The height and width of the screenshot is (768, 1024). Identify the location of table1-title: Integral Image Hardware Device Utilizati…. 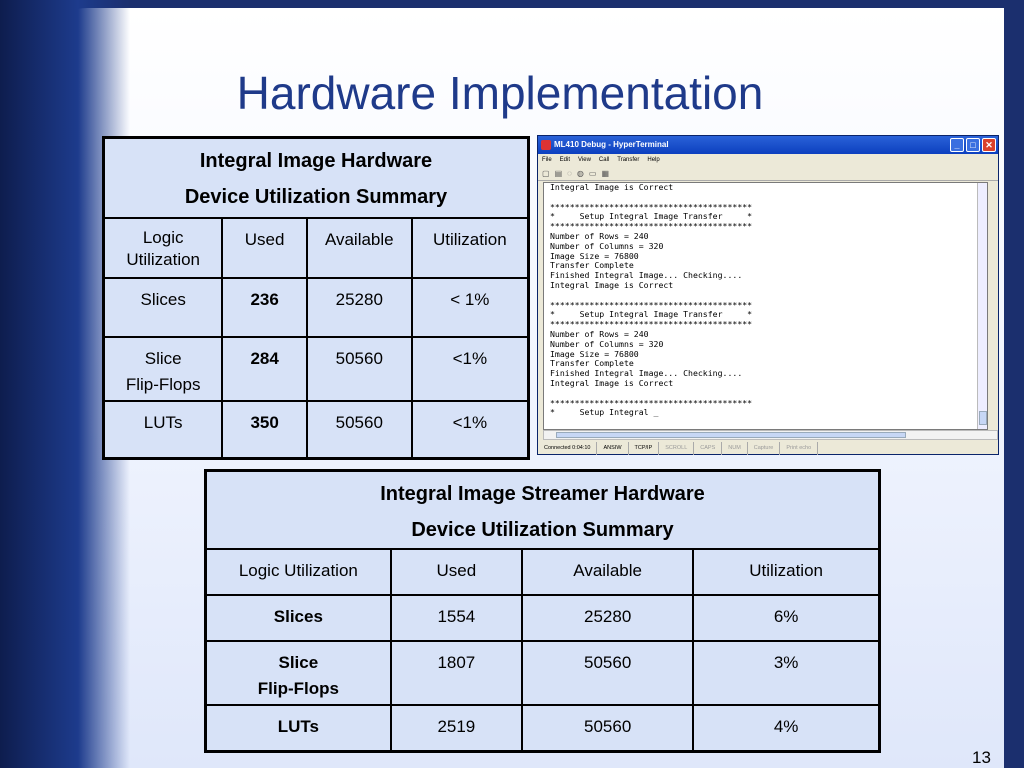
(316, 177).